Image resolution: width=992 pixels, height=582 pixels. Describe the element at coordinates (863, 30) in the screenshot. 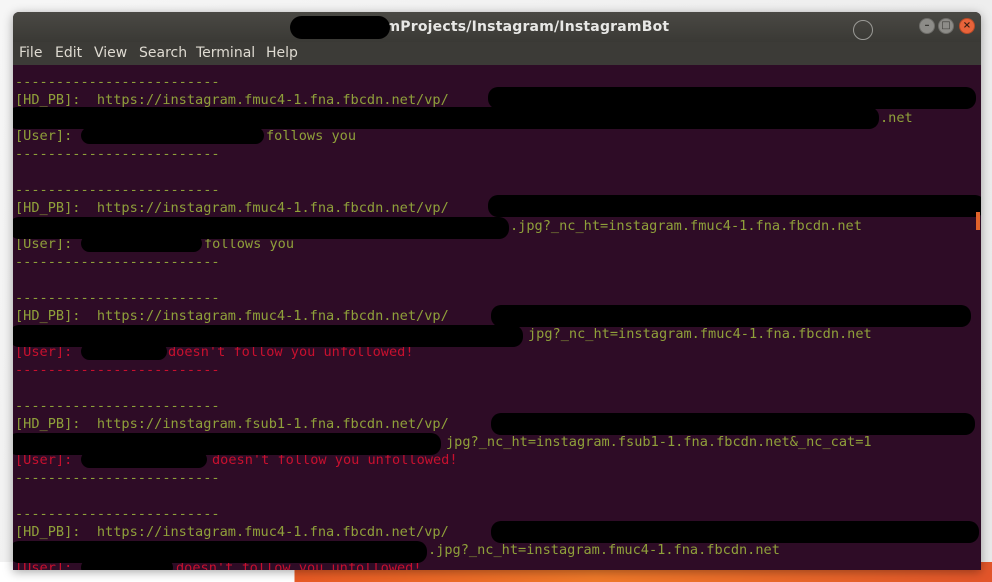

I see `cursor-ring-icon` at that location.